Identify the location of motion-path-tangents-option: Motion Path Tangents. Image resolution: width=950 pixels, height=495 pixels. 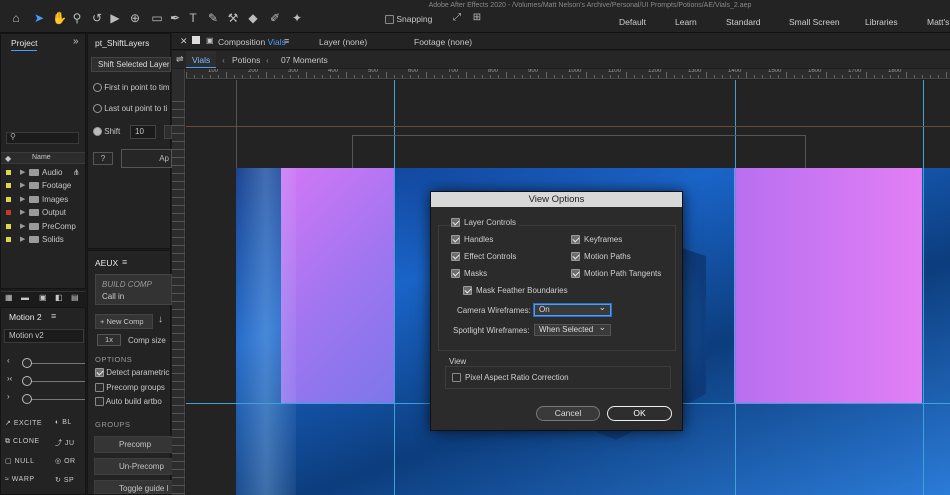
(616, 274).